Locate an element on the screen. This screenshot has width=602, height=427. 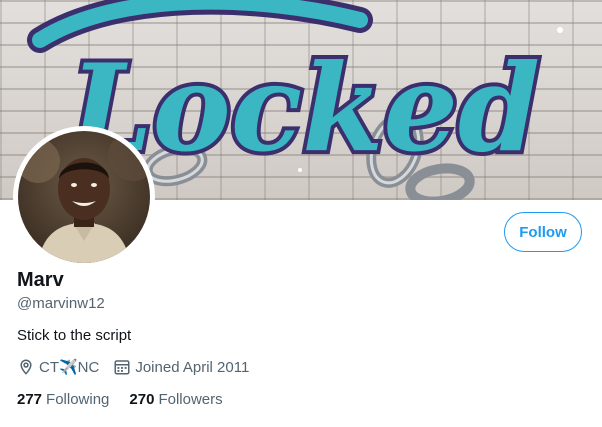
follow-button: Follow is located at coordinates (543, 232).